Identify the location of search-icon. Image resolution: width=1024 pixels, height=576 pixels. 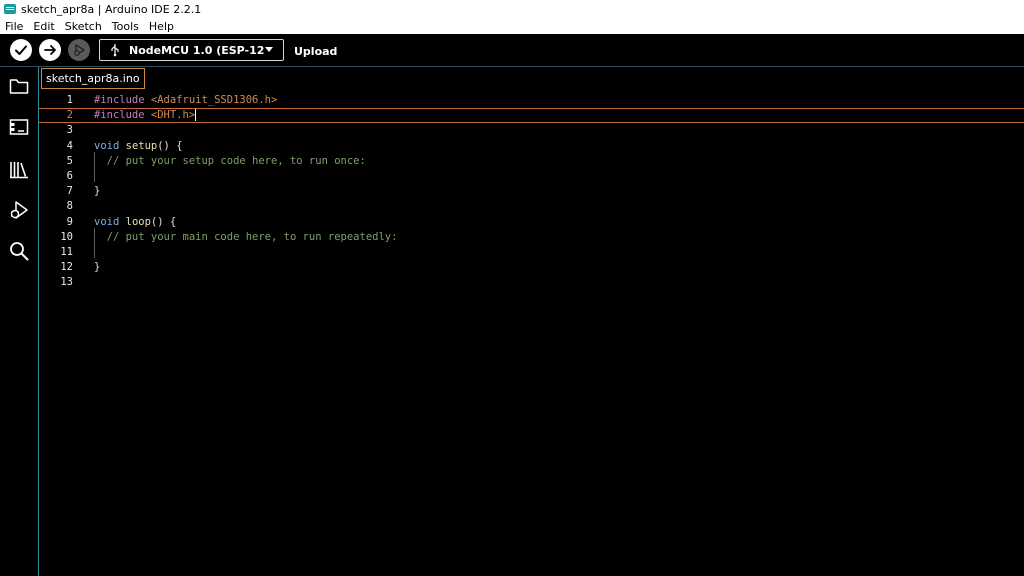
(19, 251).